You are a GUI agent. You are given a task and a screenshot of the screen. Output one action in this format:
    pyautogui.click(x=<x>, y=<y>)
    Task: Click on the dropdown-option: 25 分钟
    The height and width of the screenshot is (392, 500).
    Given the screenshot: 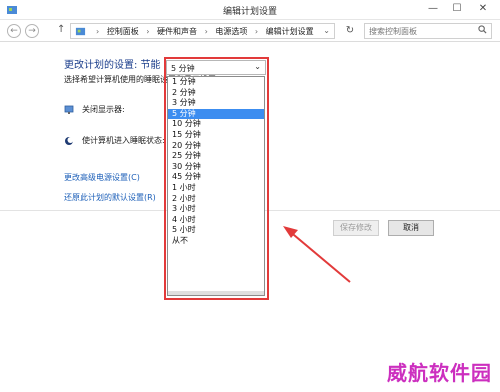 What is the action you would take?
    pyautogui.click(x=216, y=156)
    